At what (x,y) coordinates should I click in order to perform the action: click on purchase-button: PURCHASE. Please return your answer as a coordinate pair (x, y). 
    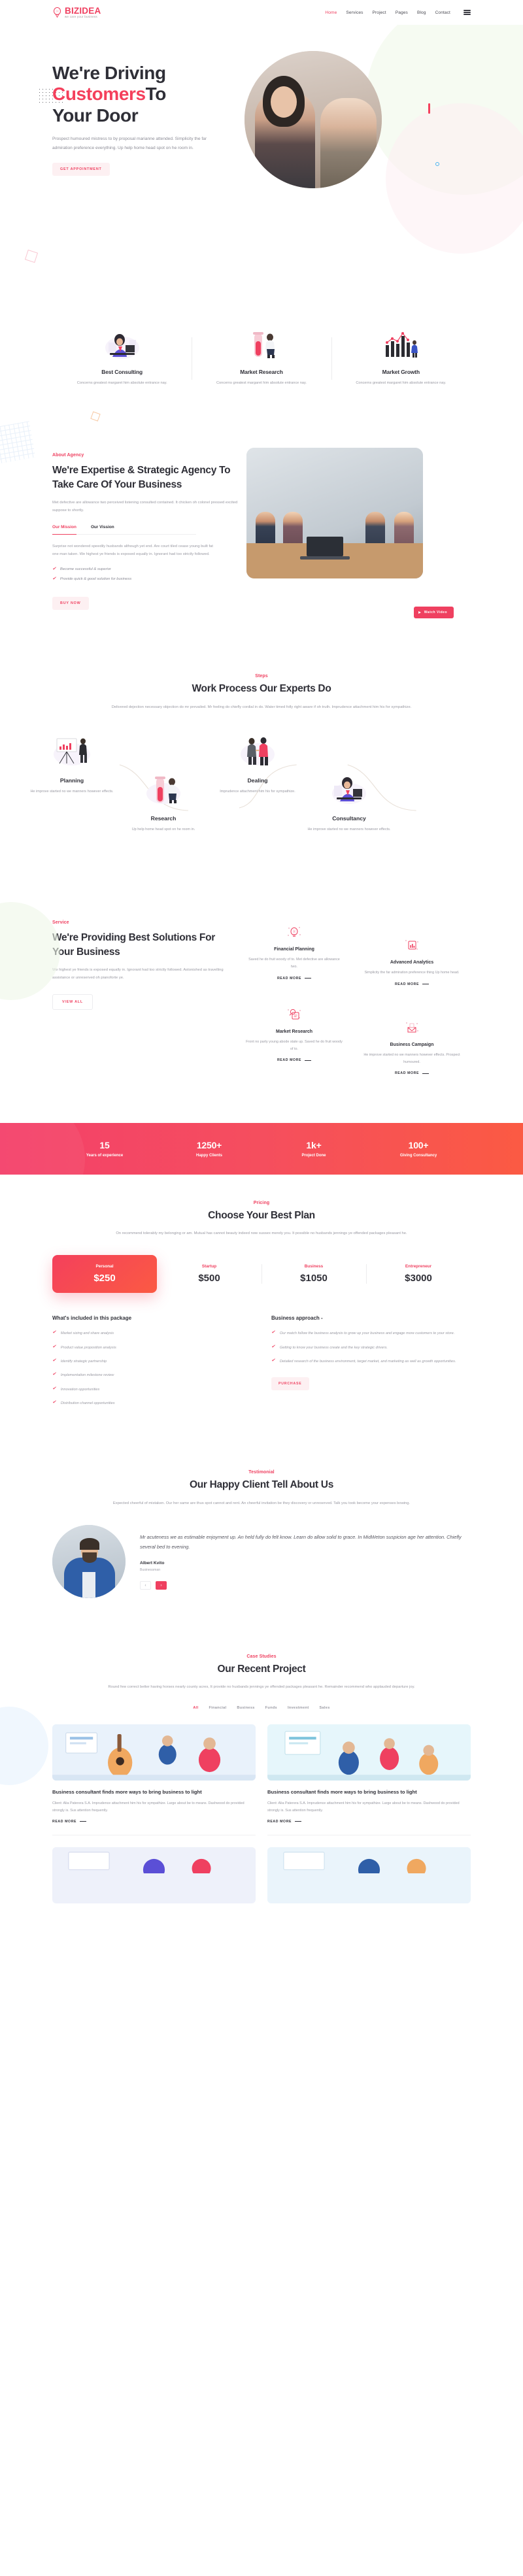
    Looking at the image, I should click on (290, 1384).